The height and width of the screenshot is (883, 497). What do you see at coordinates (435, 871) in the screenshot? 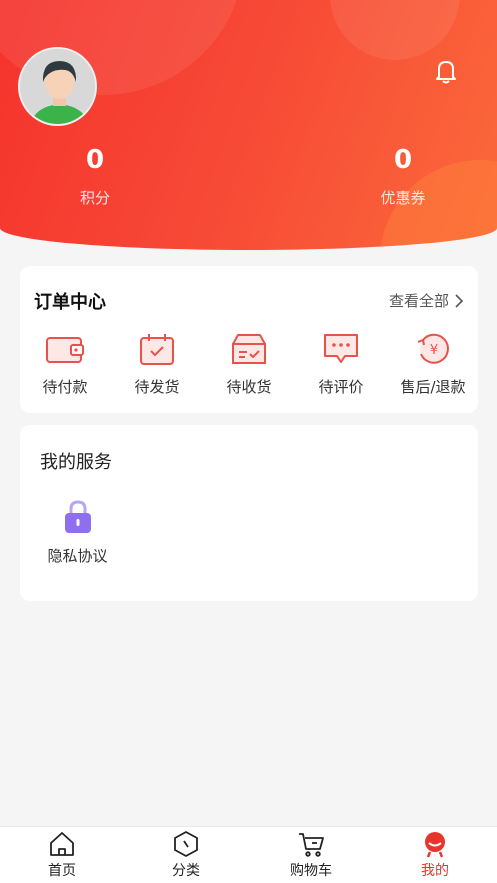
I see `tab-label: 我的` at bounding box center [435, 871].